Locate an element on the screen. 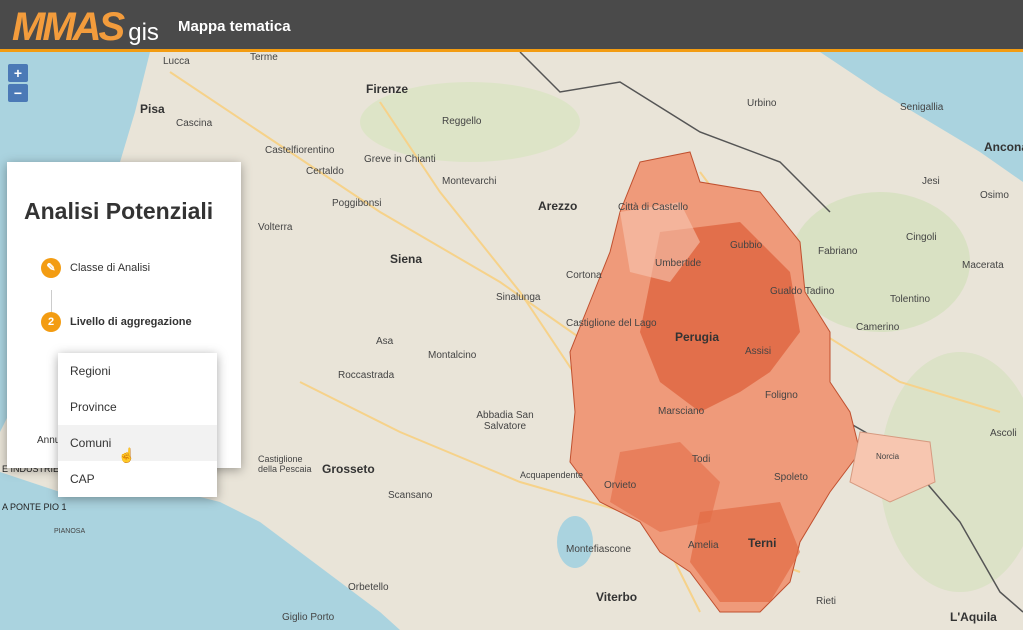 This screenshot has height=630, width=1023. place-label: Arezzo is located at coordinates (558, 206).